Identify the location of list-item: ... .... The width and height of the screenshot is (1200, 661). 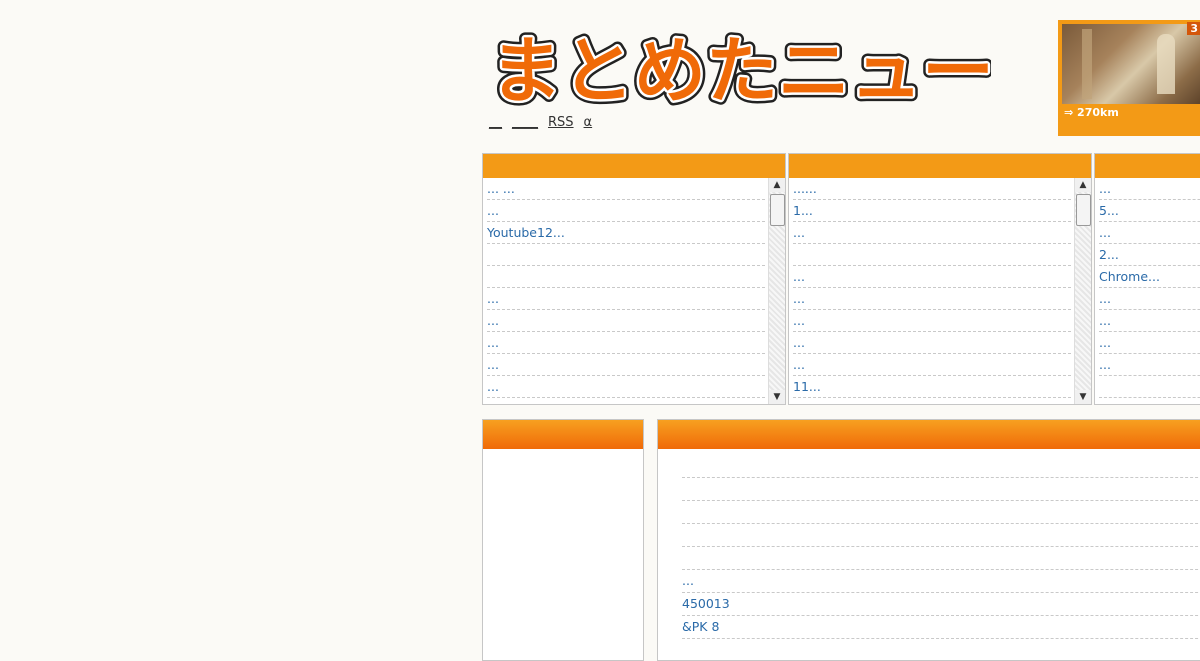
(626, 189).